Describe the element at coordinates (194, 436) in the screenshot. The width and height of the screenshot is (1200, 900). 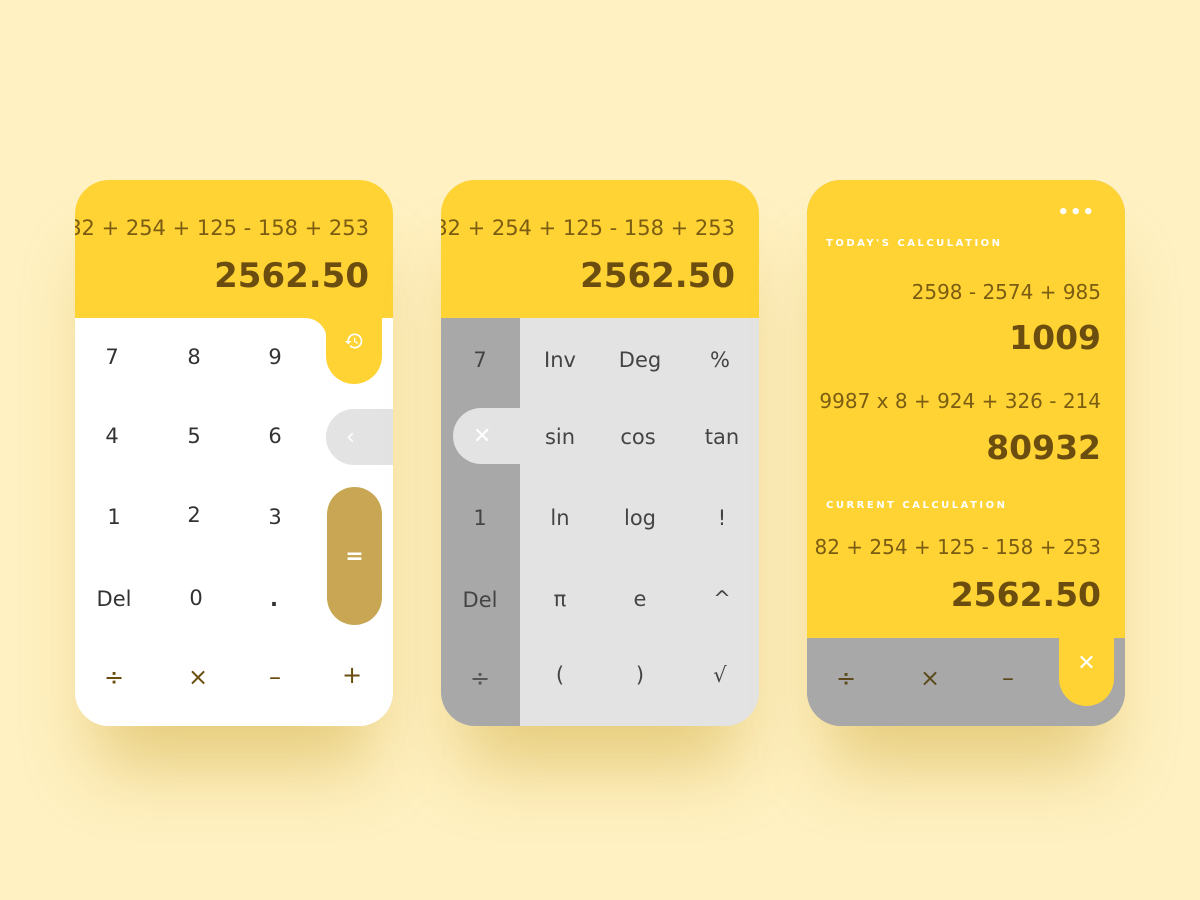
I see `key-5: 5` at that location.